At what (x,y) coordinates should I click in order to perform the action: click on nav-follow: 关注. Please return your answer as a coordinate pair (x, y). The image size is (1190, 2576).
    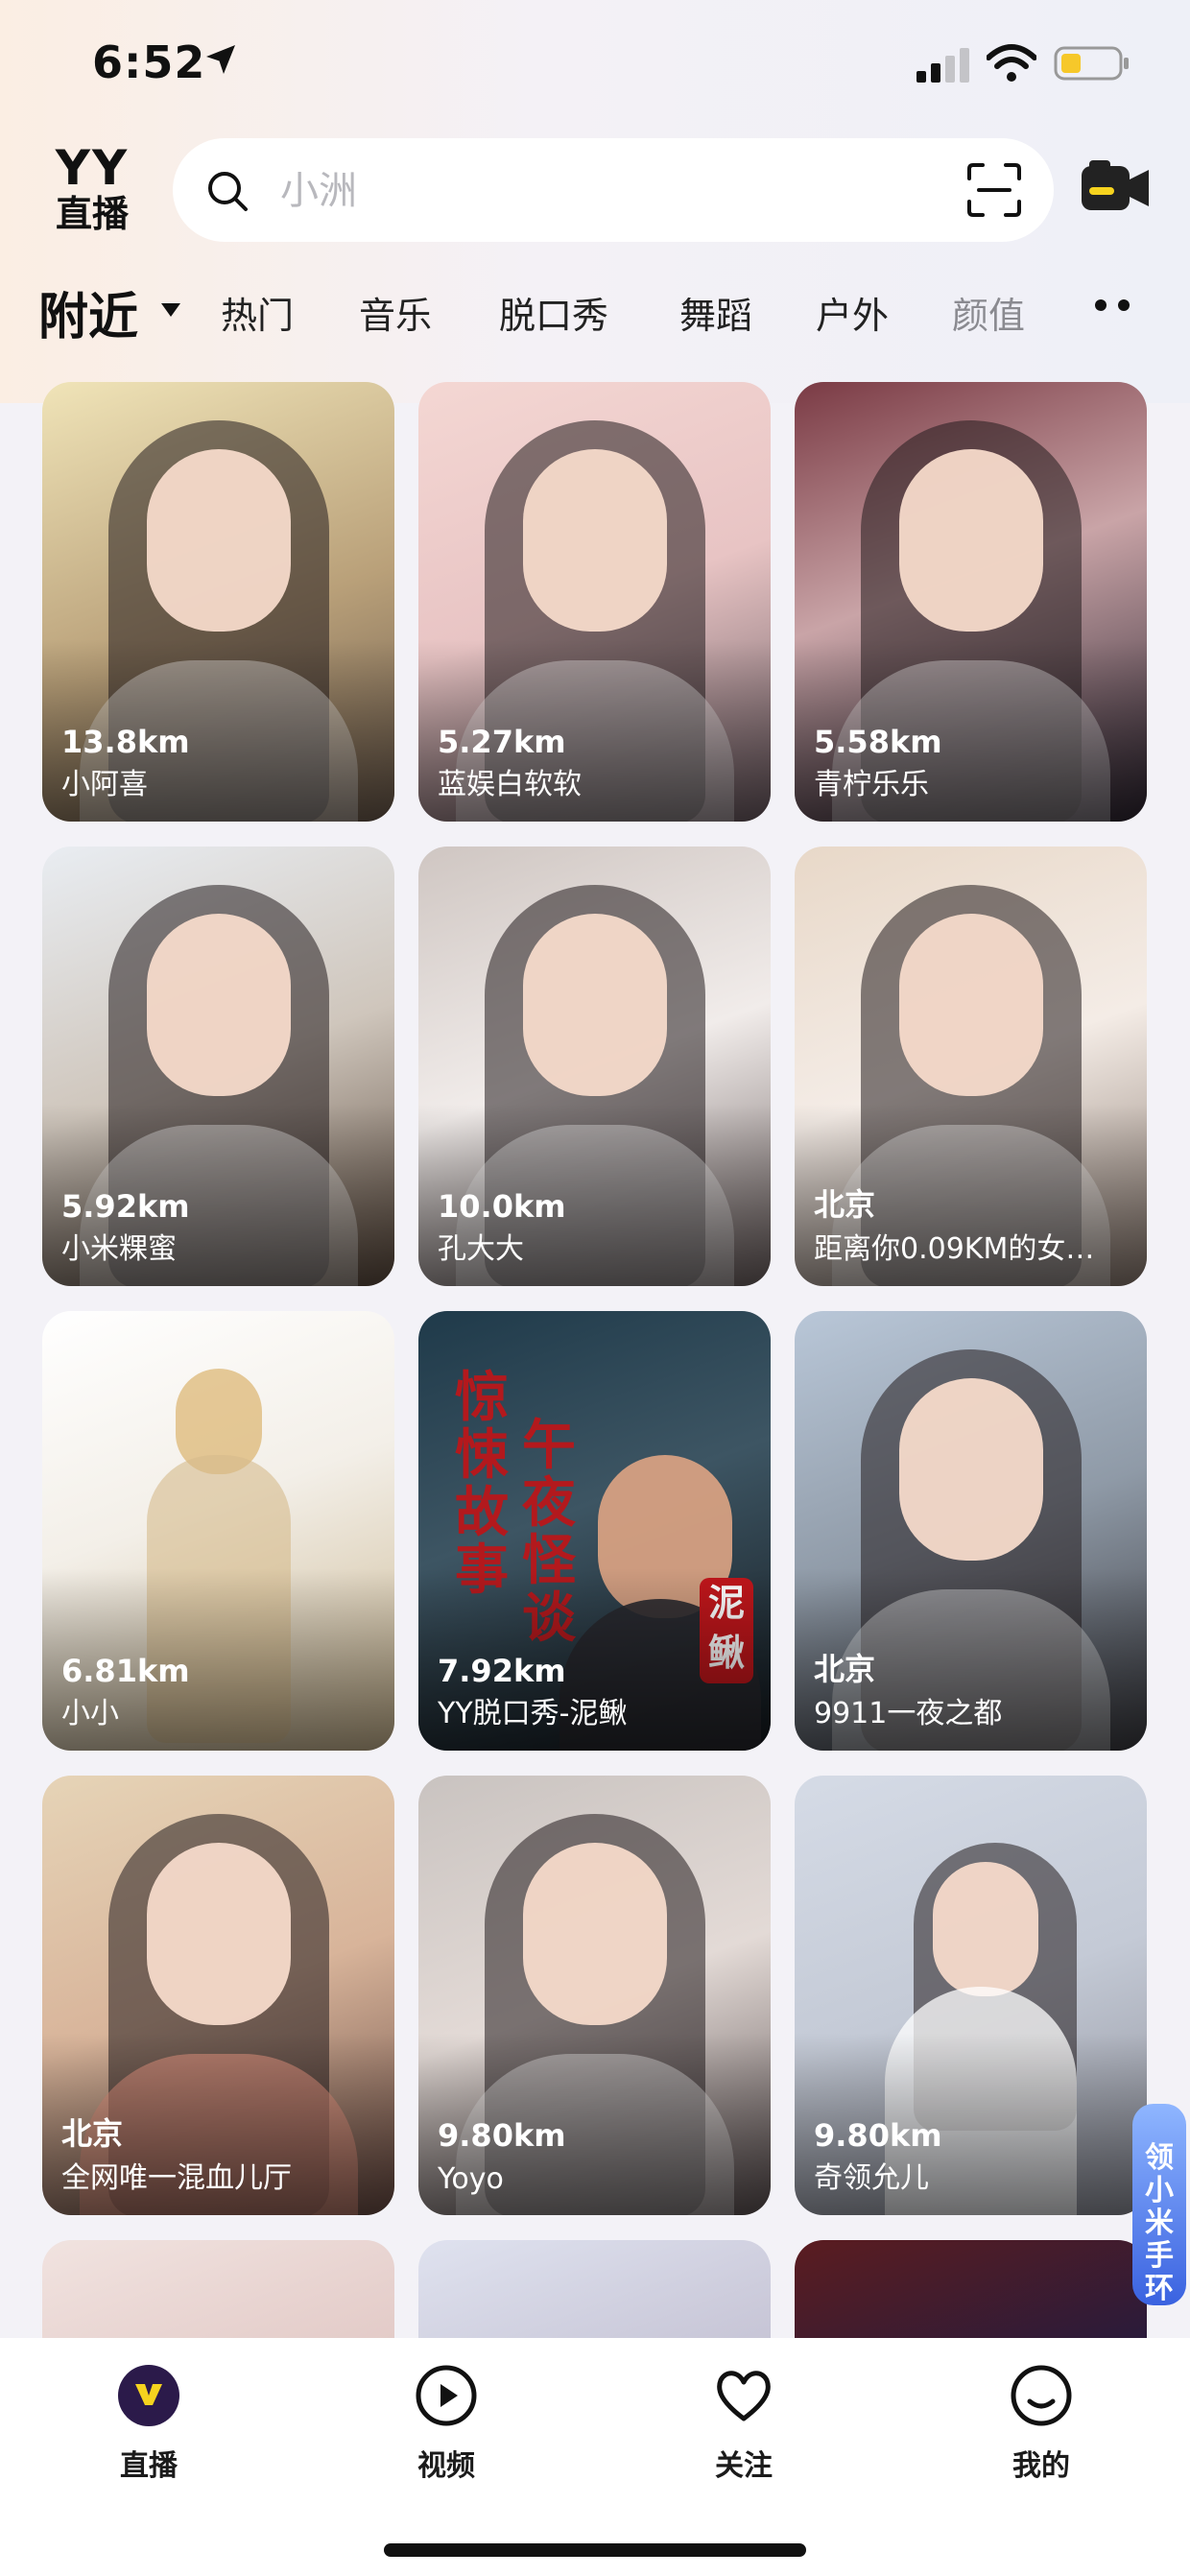
    Looking at the image, I should click on (744, 2423).